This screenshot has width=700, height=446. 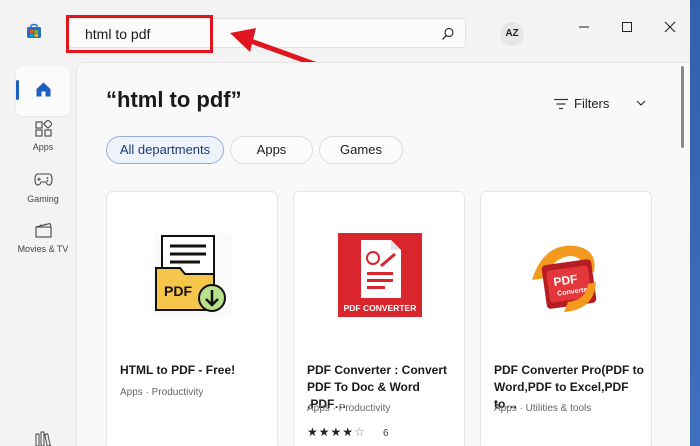 What do you see at coordinates (543, 408) in the screenshot?
I see `app-card-meta: Apps · Utilities & tools` at bounding box center [543, 408].